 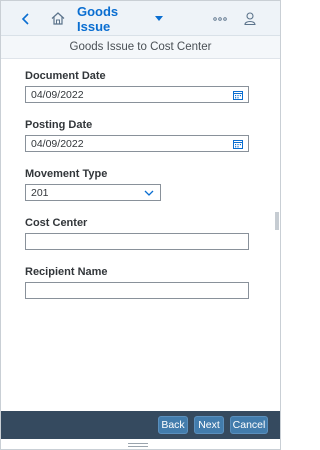 I want to click on home-button, so click(x=58, y=18).